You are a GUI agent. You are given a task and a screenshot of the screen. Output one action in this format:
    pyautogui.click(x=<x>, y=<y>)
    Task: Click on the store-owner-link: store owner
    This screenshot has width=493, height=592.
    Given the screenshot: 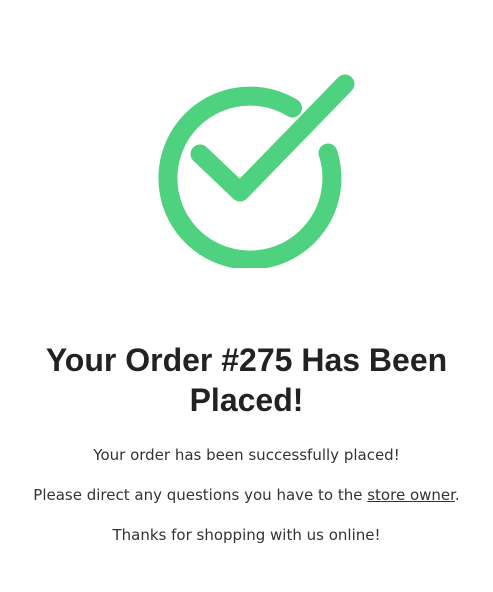 What is the action you would take?
    pyautogui.click(x=411, y=495)
    